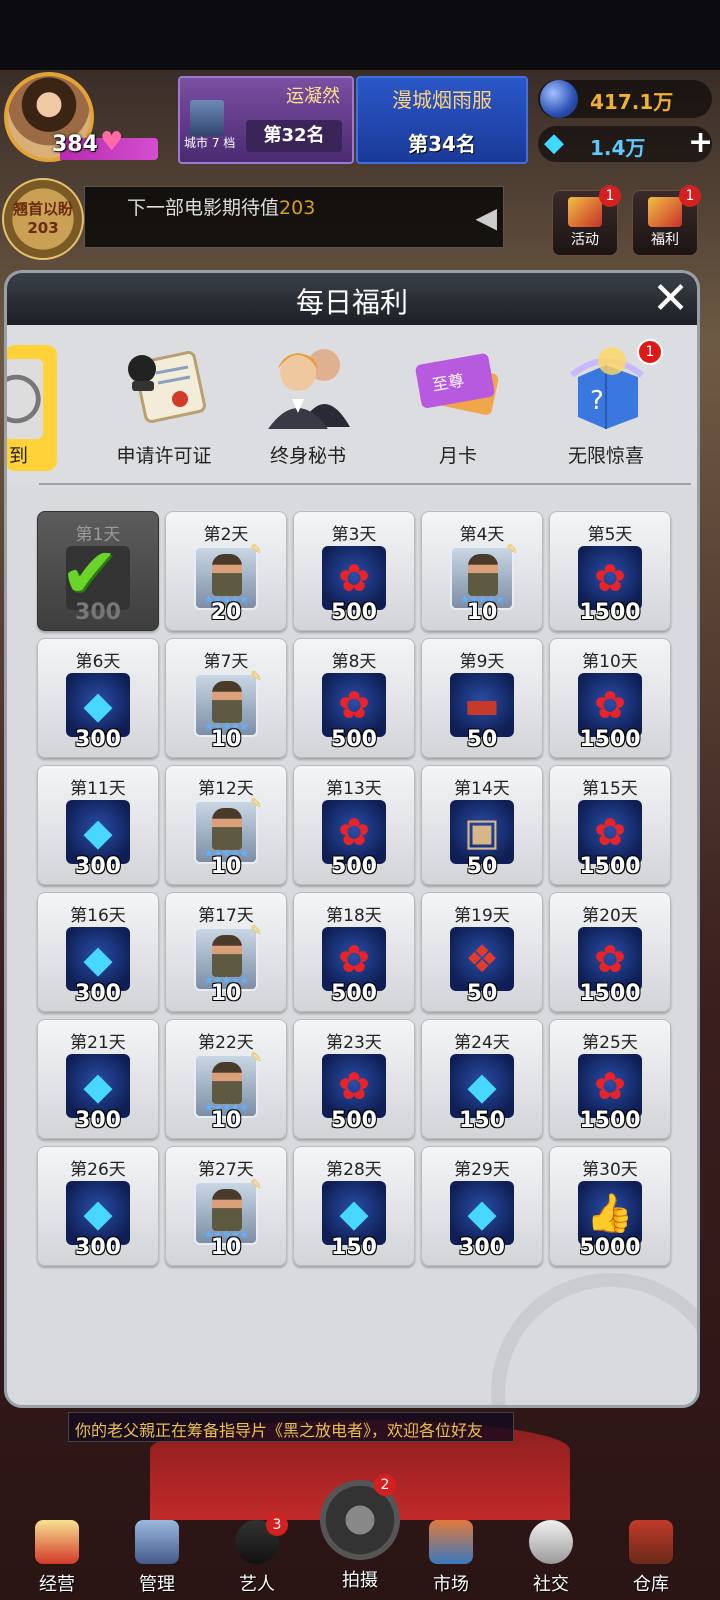 The height and width of the screenshot is (1600, 720). What do you see at coordinates (57, 1584) in the screenshot?
I see `nav-label: 经营` at bounding box center [57, 1584].